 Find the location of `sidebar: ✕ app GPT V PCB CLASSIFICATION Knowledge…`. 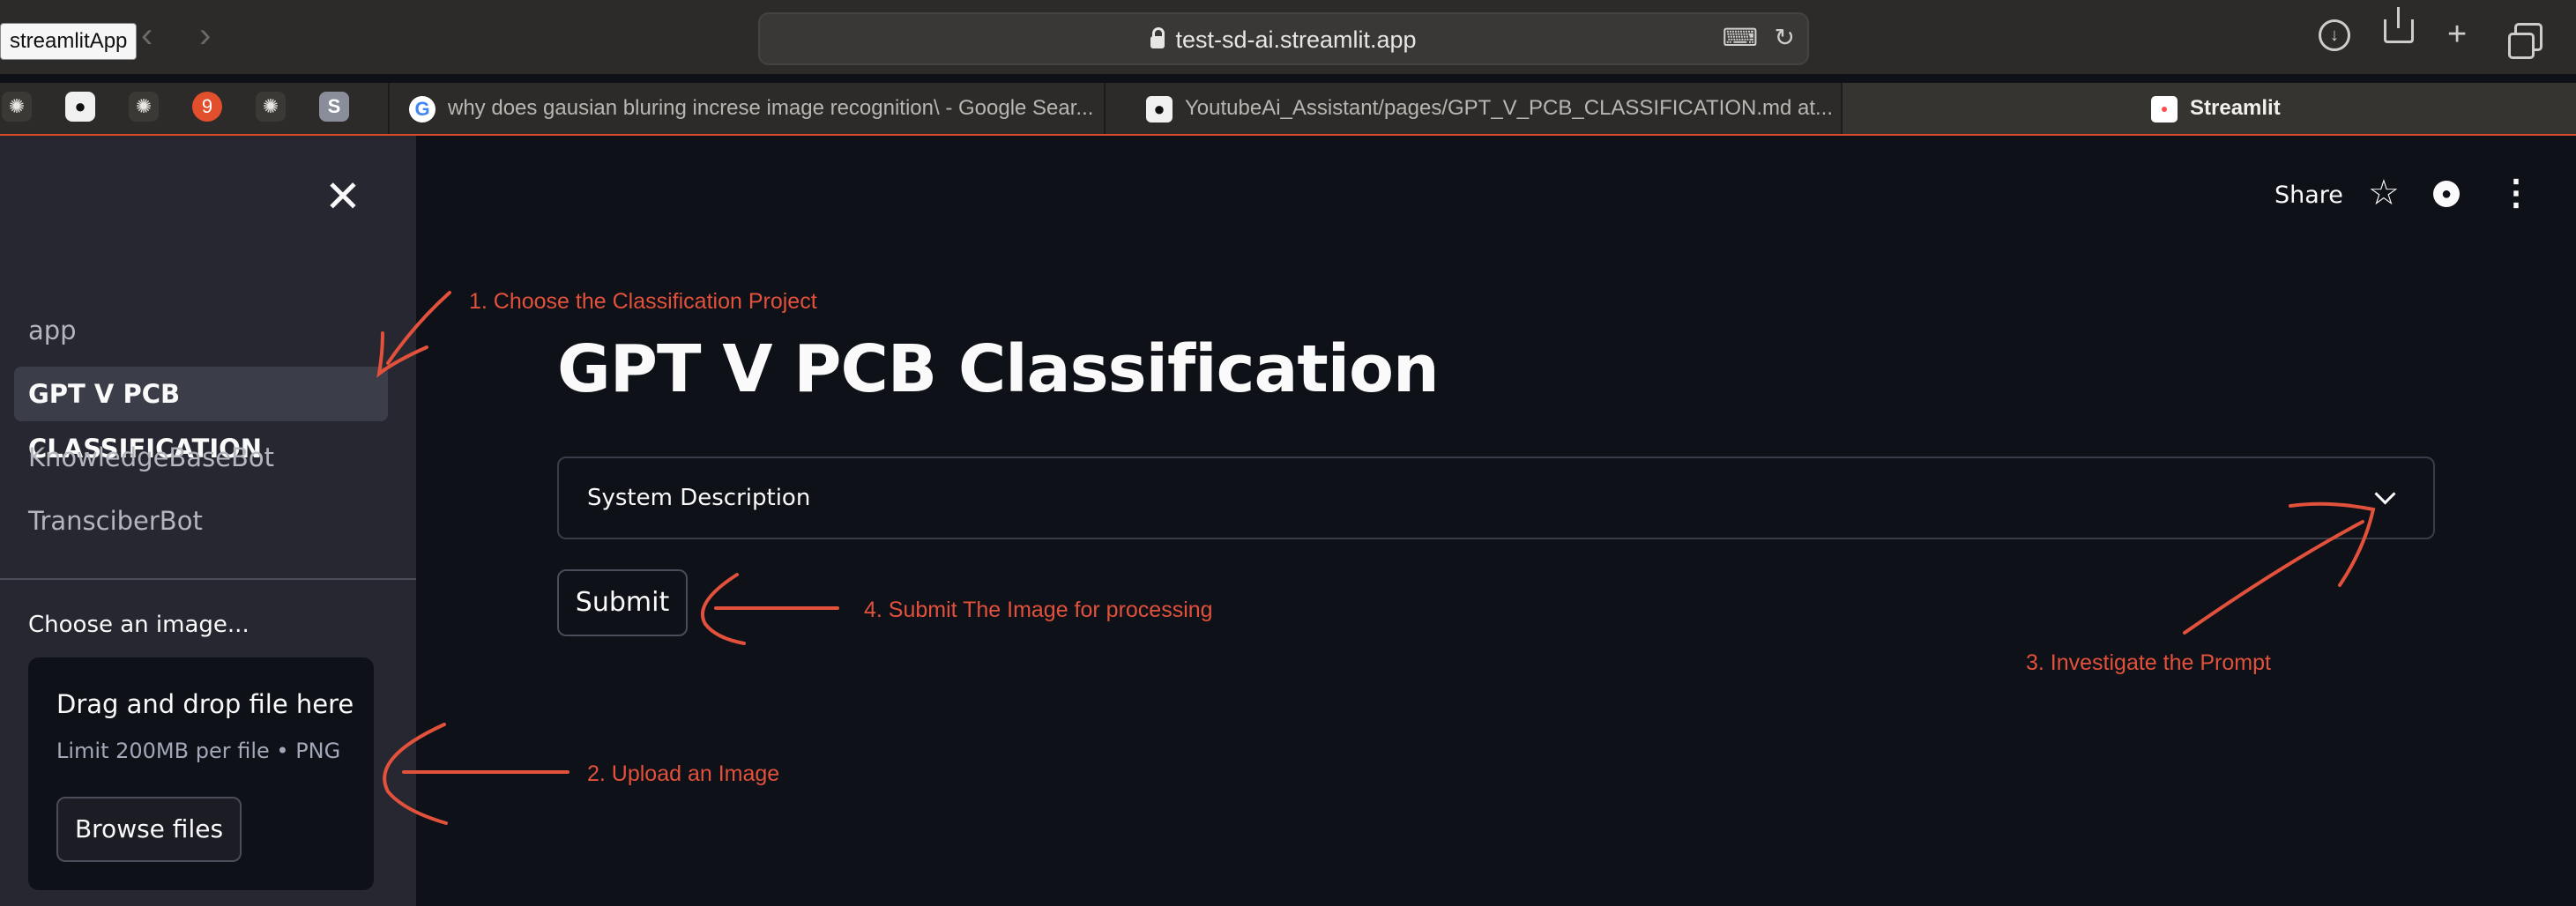

sidebar: ✕ app GPT V PCB CLASSIFICATION Knowledge… is located at coordinates (208, 521).